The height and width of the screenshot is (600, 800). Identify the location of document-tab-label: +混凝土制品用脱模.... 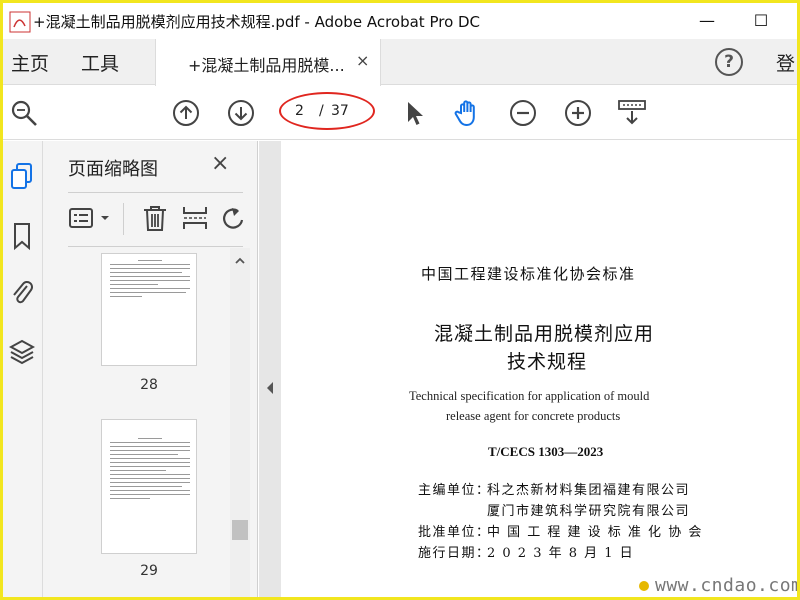
(266, 65).